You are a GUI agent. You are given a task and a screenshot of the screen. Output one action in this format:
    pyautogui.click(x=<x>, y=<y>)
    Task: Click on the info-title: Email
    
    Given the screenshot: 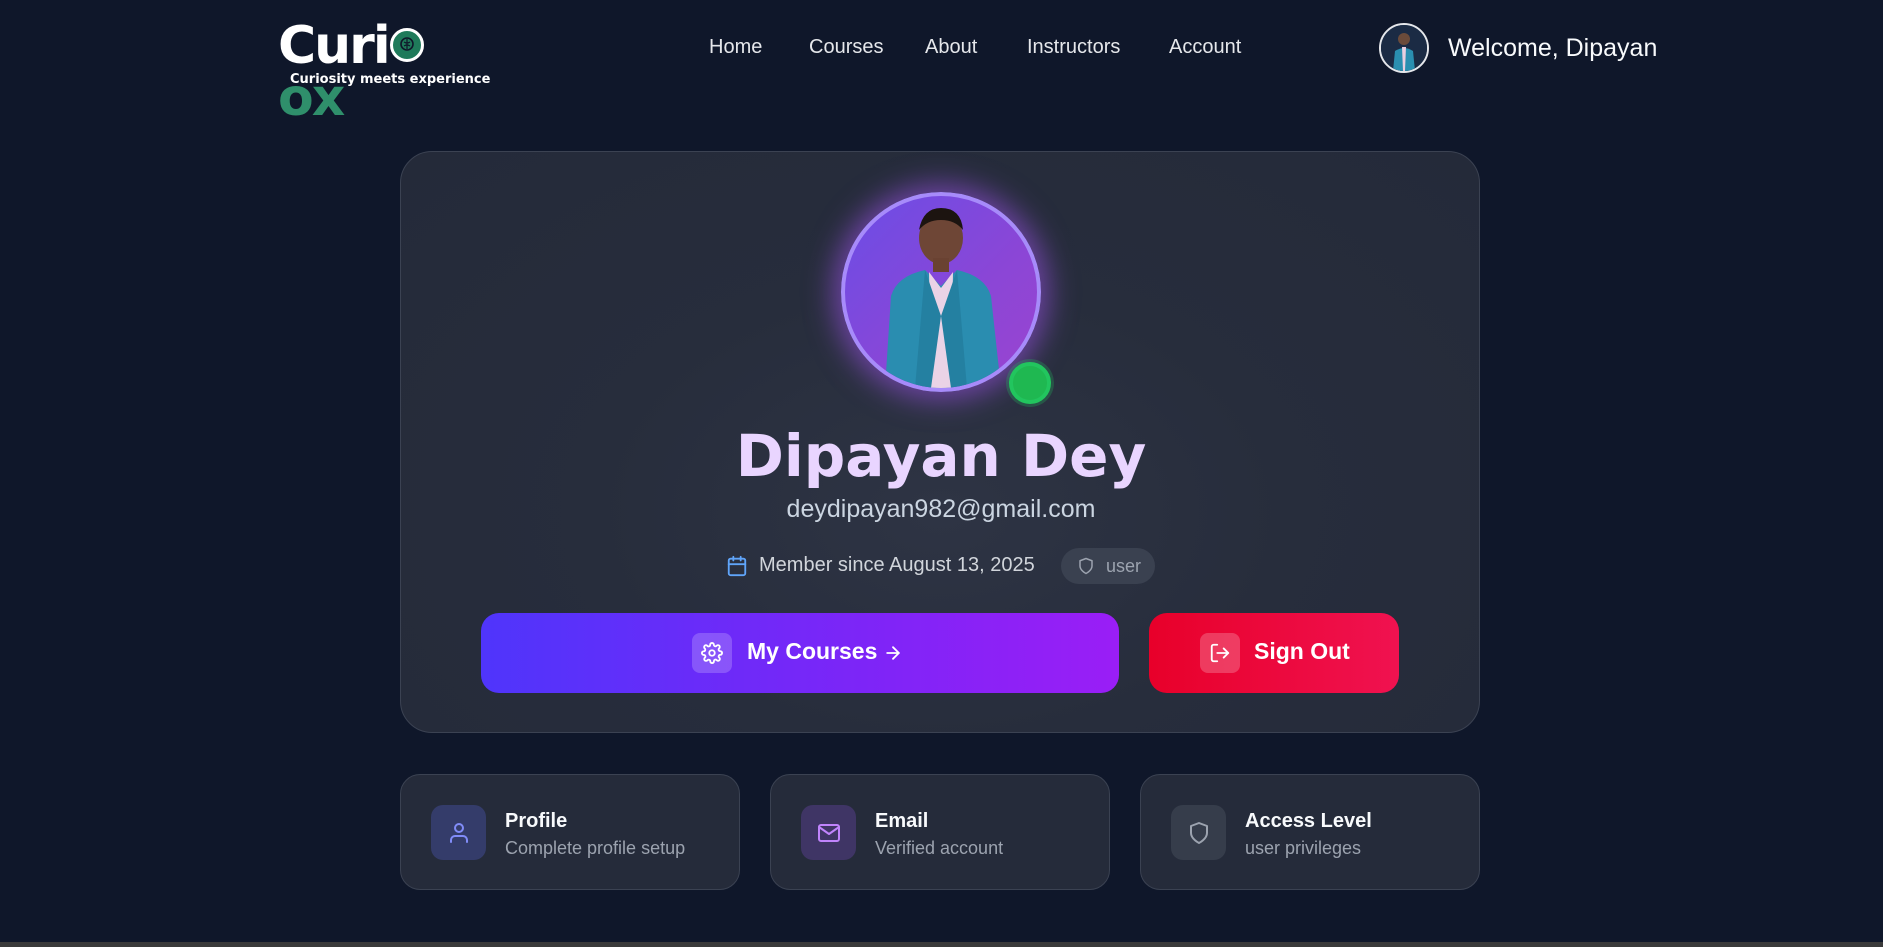 What is the action you would take?
    pyautogui.click(x=902, y=821)
    